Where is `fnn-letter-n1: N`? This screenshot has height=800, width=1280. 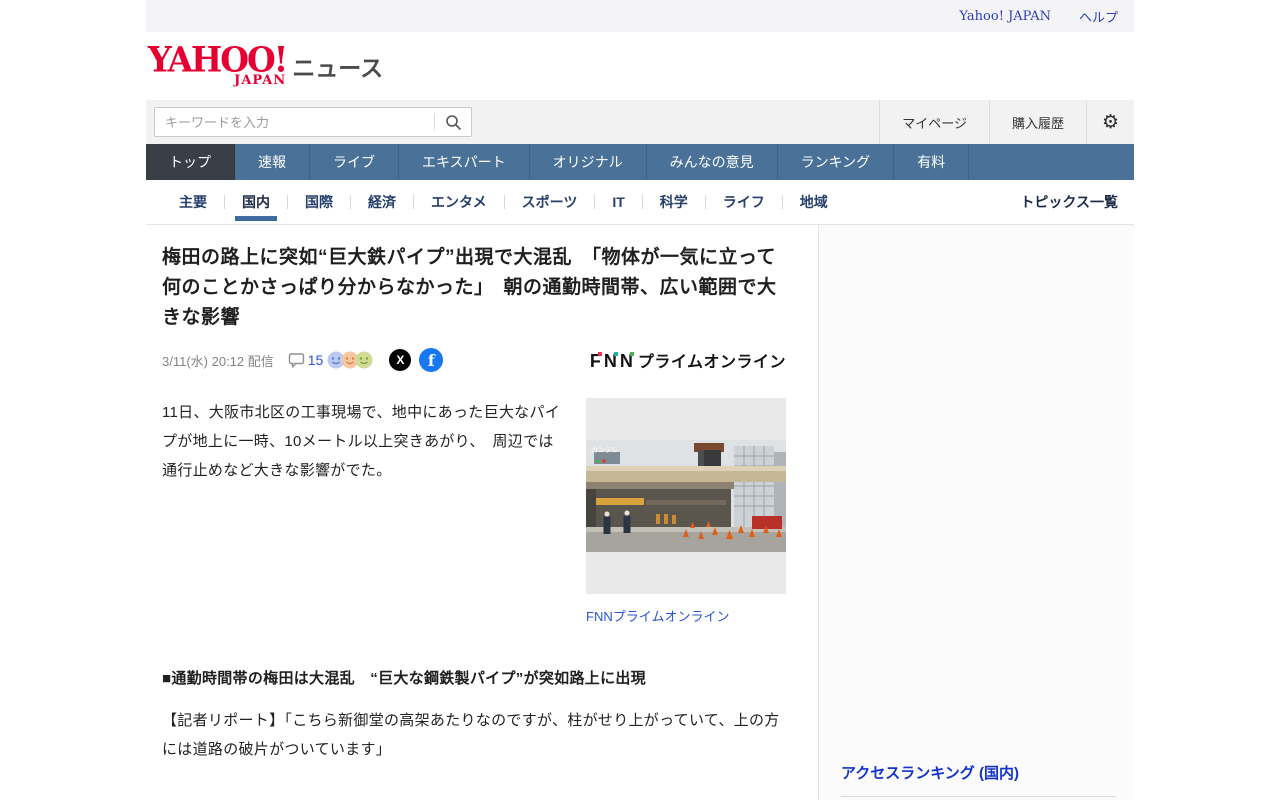 fnn-letter-n1: N is located at coordinates (611, 361).